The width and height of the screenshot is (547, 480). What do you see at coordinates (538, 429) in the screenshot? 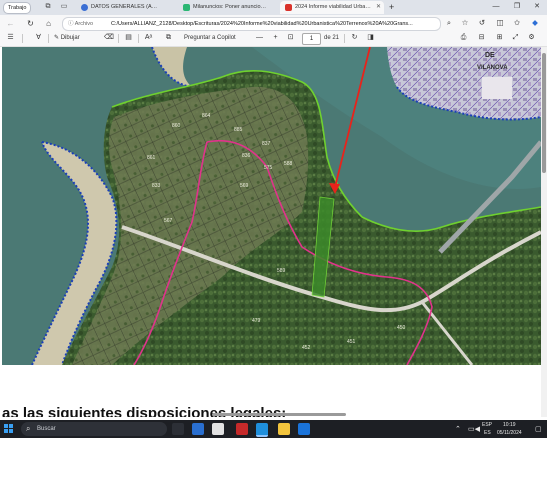
I see `notification-bell-icon: ▢` at bounding box center [538, 429].